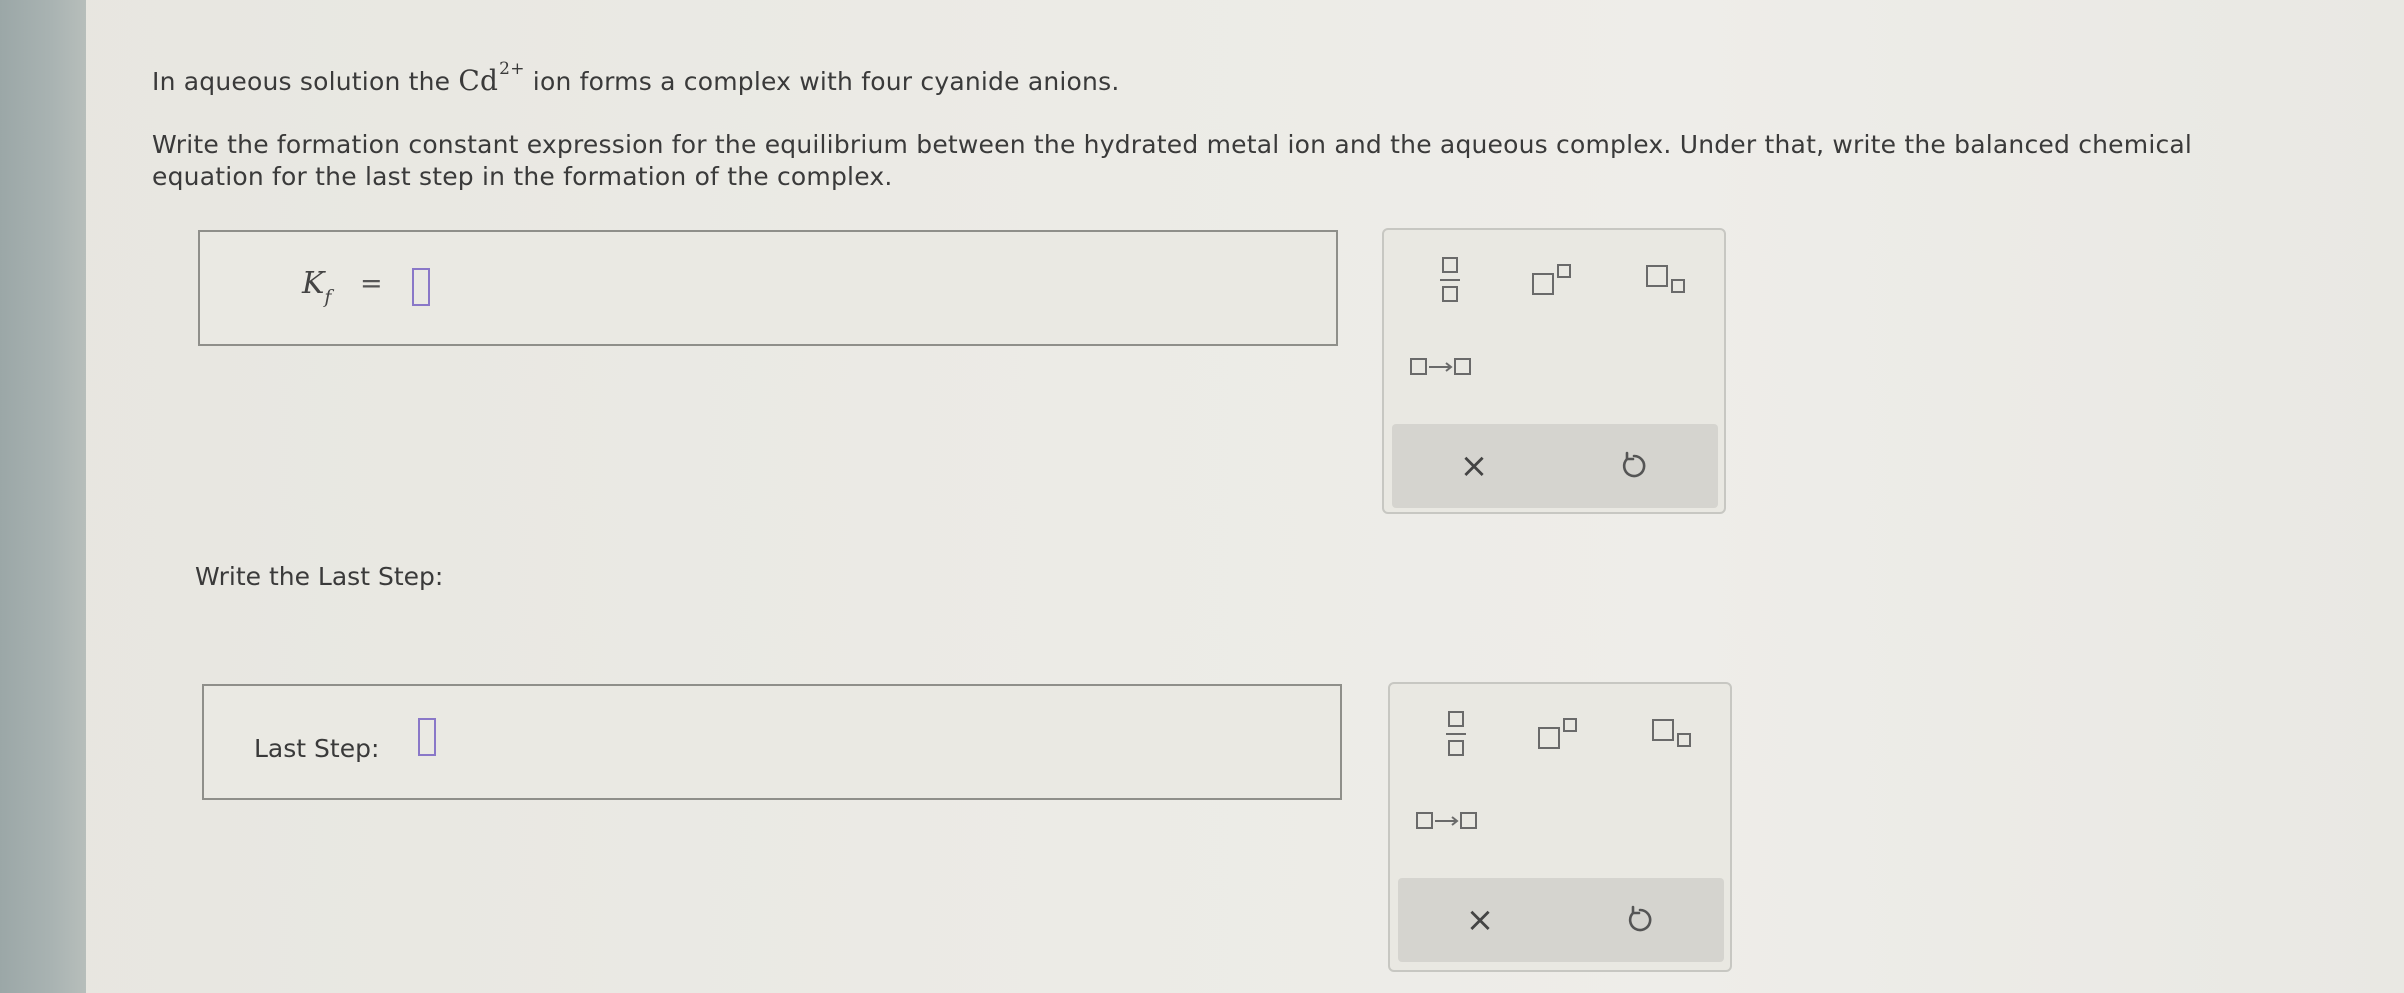  Describe the element at coordinates (301, 81) in the screenshot. I see `question-text-part: In aqueous solution the` at that location.